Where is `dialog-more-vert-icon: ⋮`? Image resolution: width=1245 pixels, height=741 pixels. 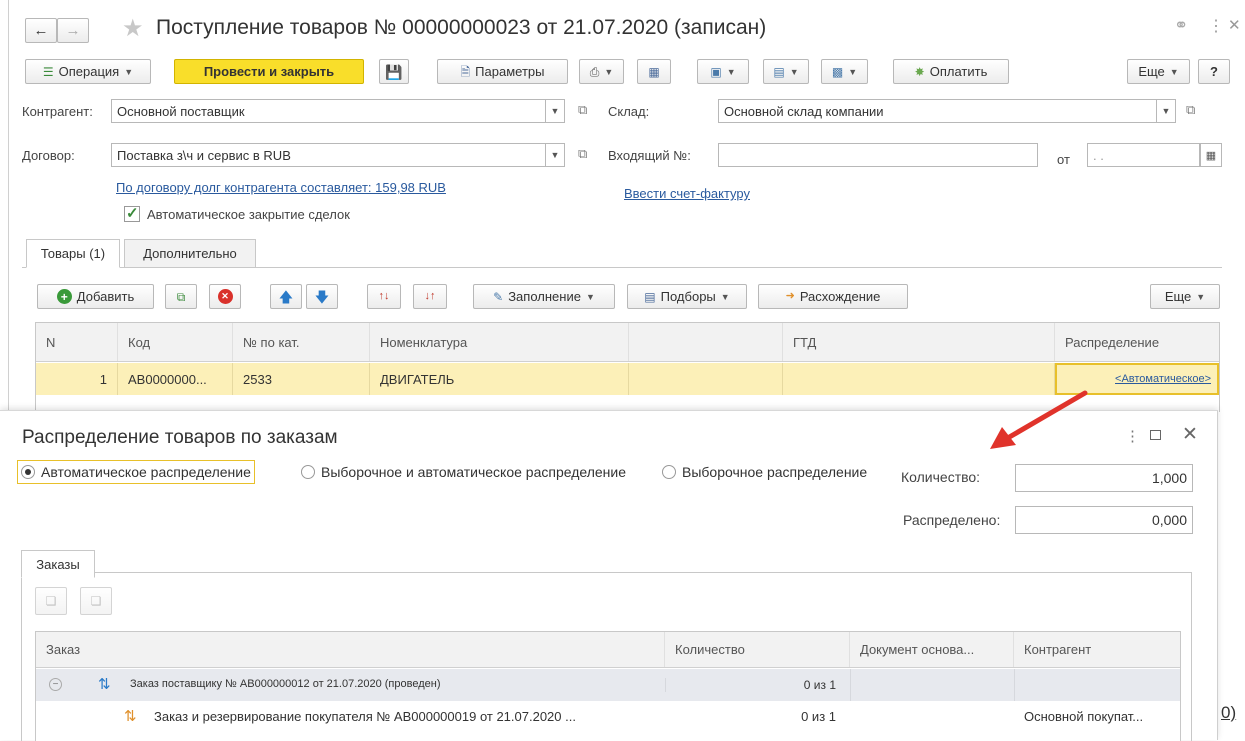 dialog-more-vert-icon: ⋮ is located at coordinates (1132, 436).